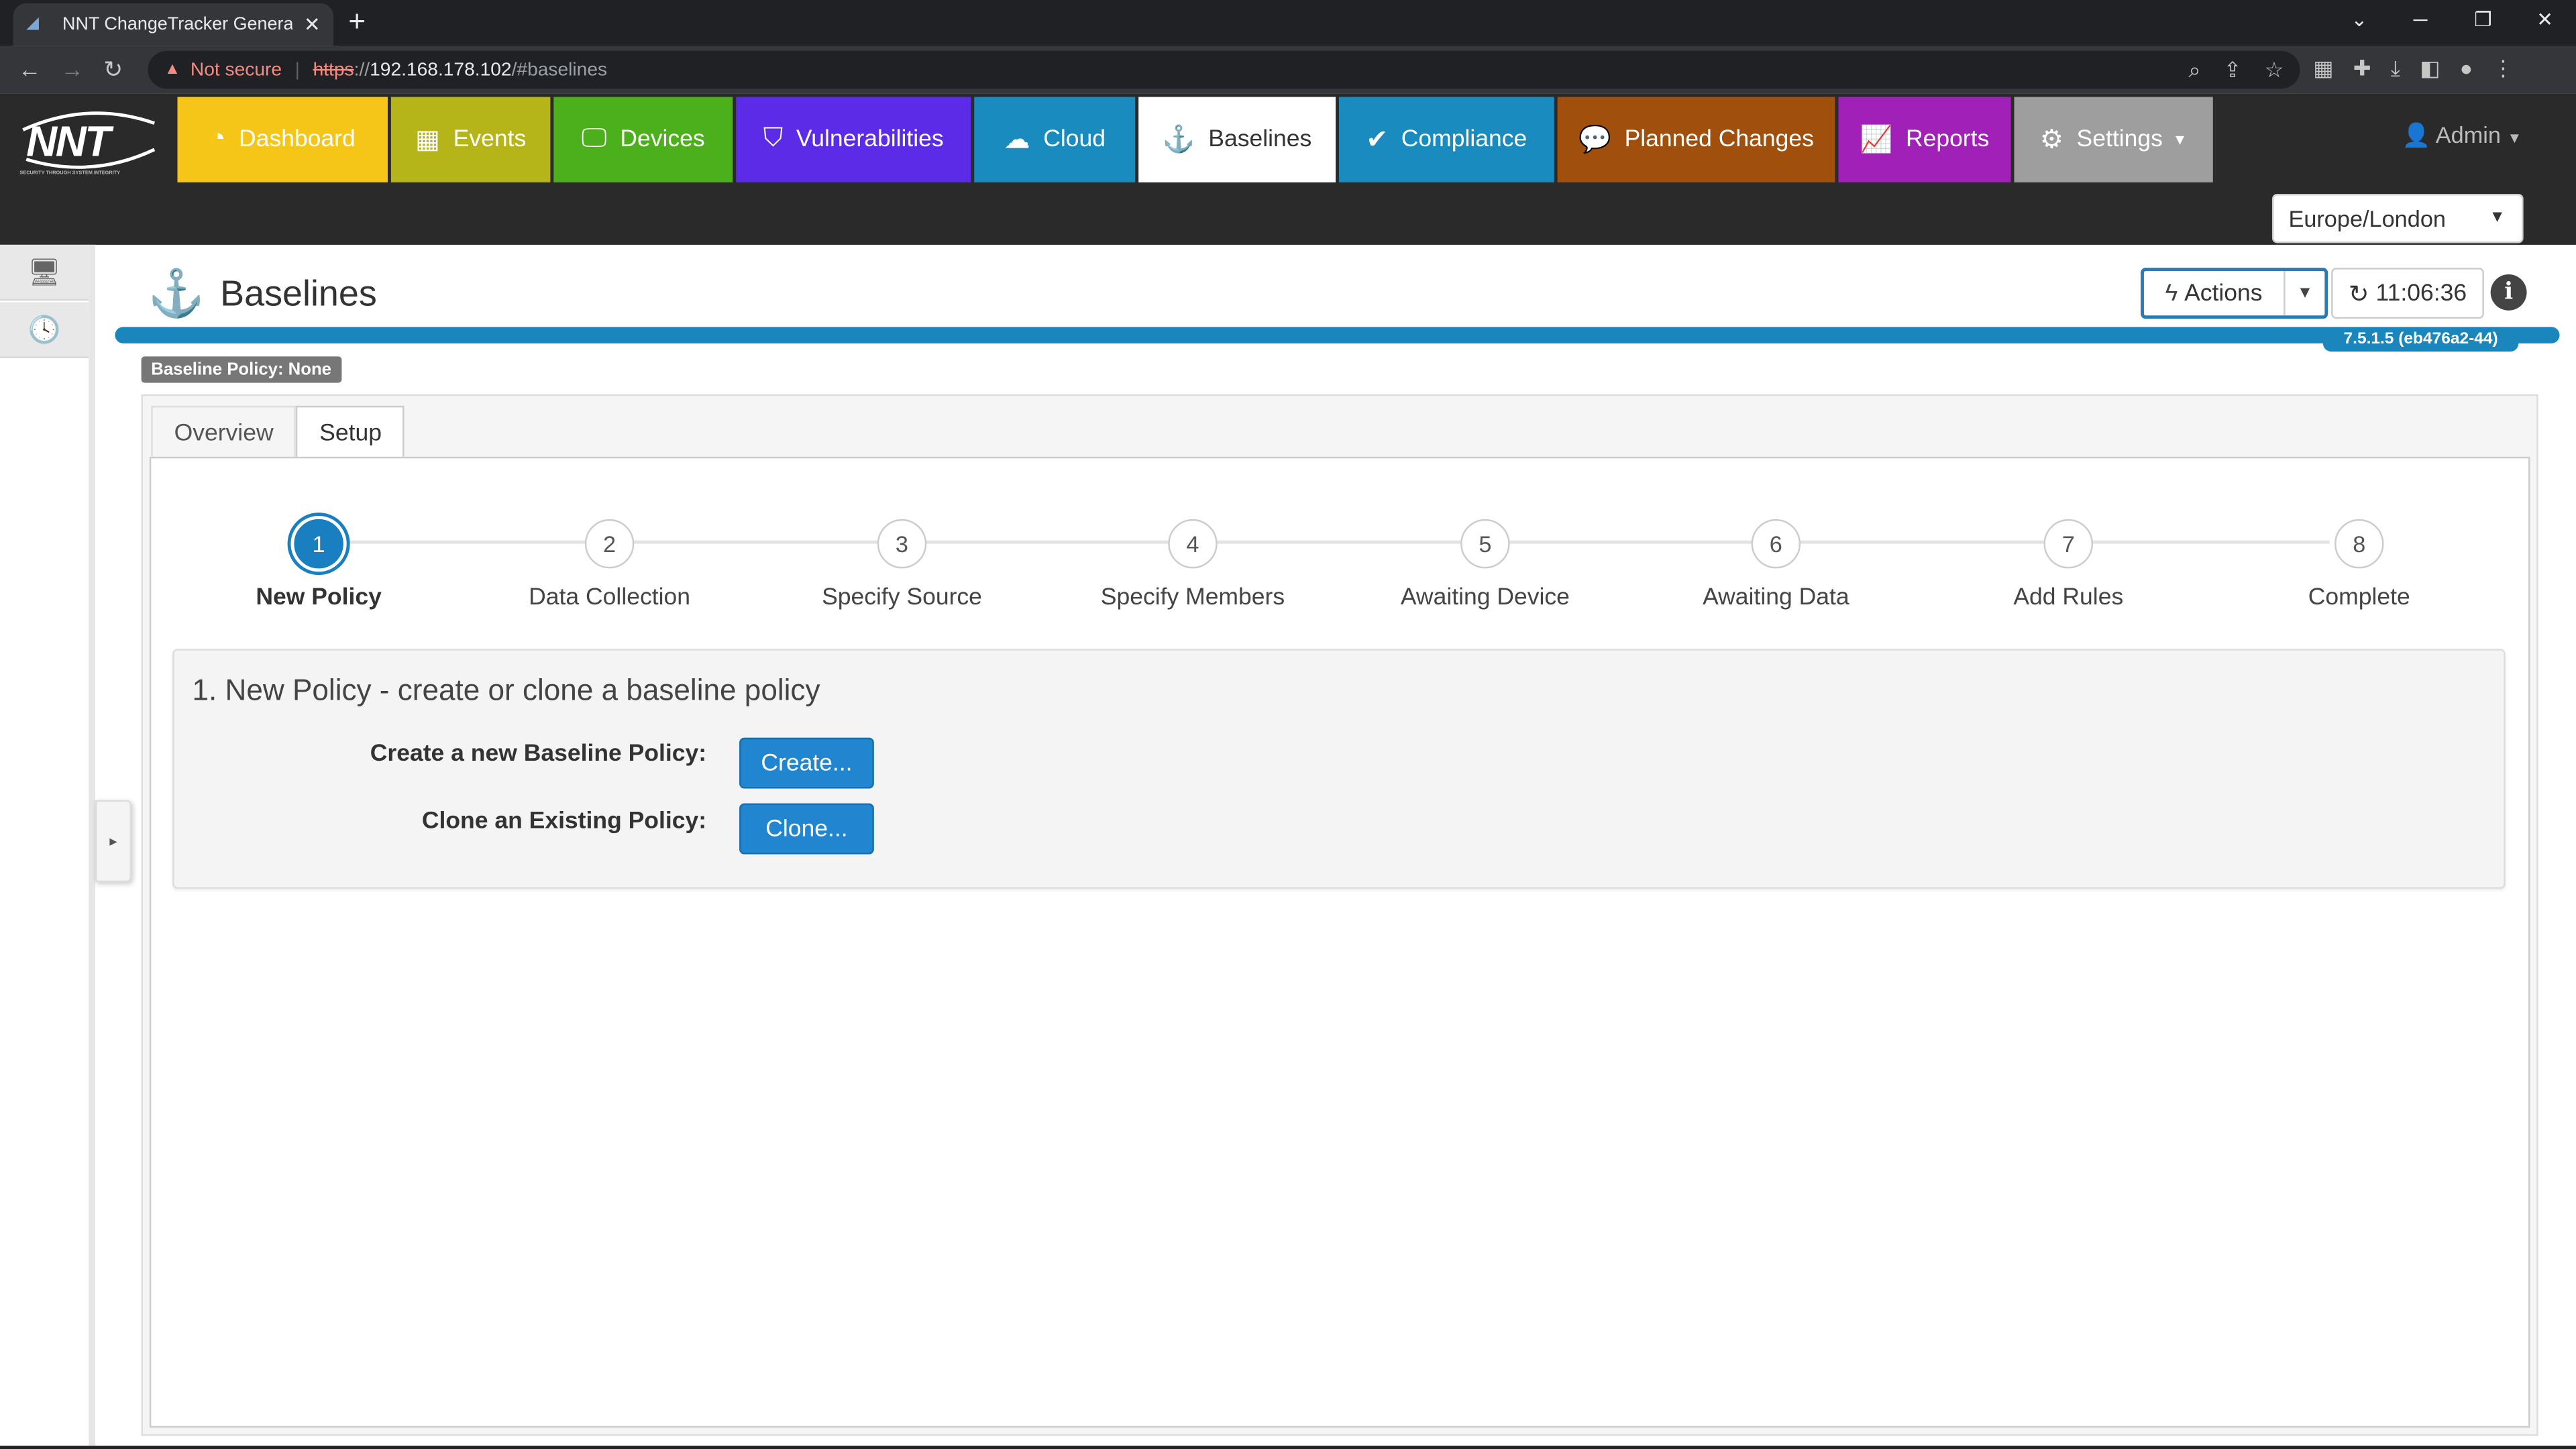 Image resolution: width=2576 pixels, height=1449 pixels. Describe the element at coordinates (2466, 69) in the screenshot. I see `profile-icon: ●` at that location.